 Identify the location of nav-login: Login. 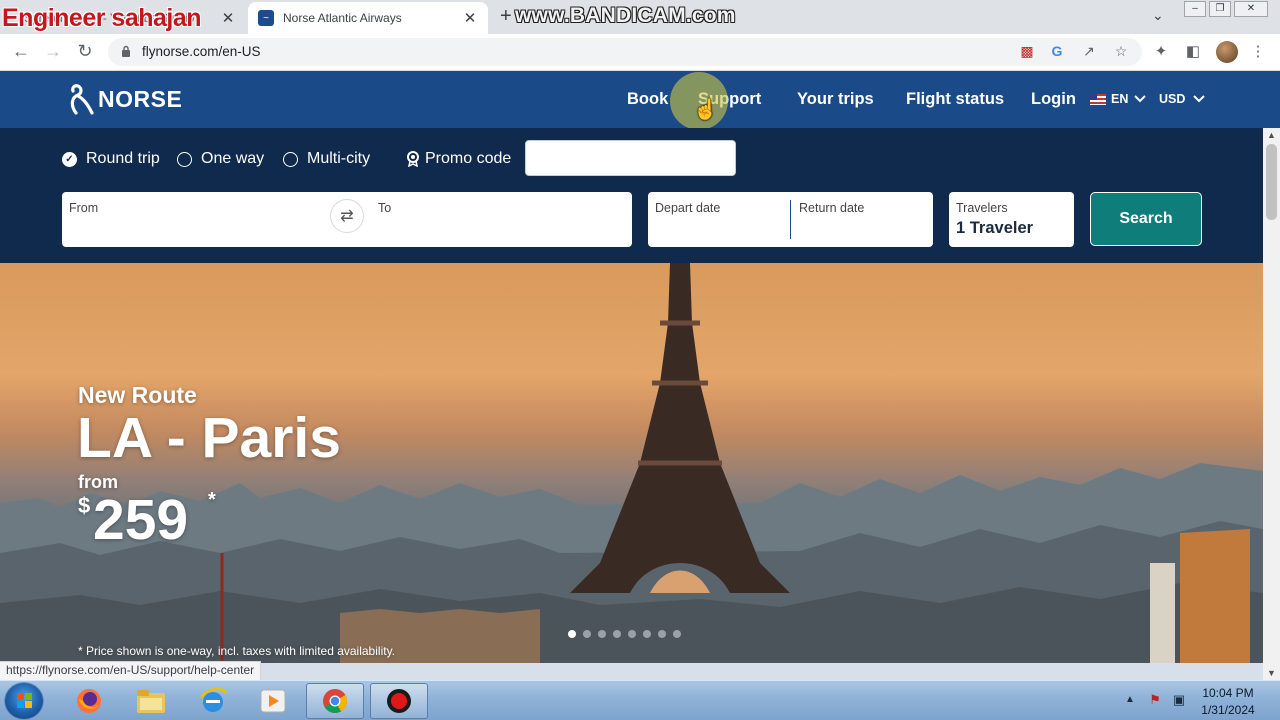
(1053, 99).